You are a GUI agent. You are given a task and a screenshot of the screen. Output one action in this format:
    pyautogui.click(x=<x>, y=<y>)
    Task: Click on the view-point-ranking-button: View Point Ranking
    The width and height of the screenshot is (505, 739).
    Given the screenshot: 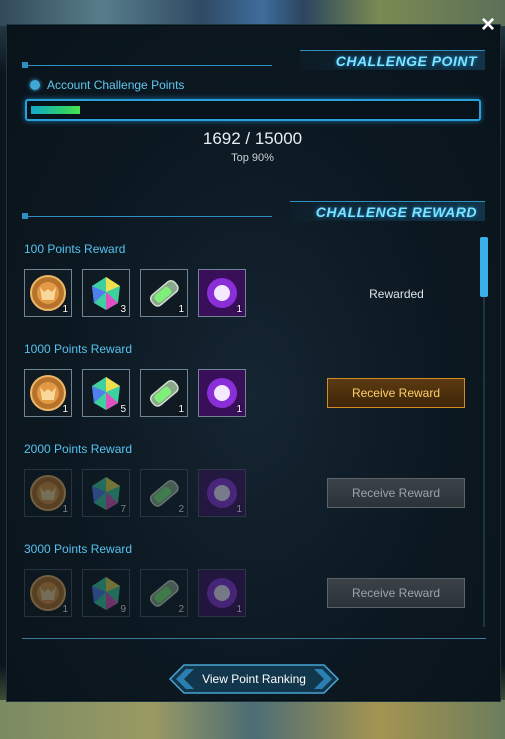 What is the action you would take?
    pyautogui.click(x=254, y=679)
    